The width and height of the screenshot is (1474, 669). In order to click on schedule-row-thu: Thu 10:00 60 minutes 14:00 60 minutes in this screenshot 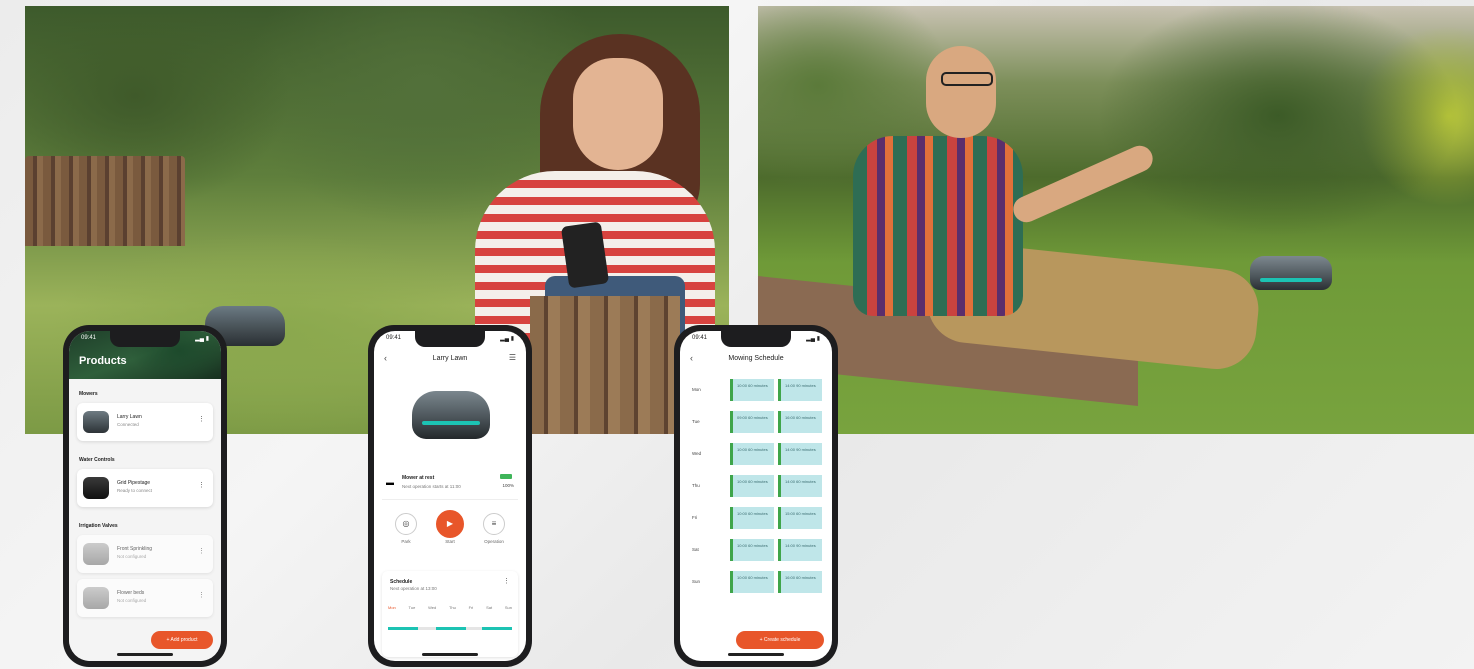, I will do `click(756, 487)`.